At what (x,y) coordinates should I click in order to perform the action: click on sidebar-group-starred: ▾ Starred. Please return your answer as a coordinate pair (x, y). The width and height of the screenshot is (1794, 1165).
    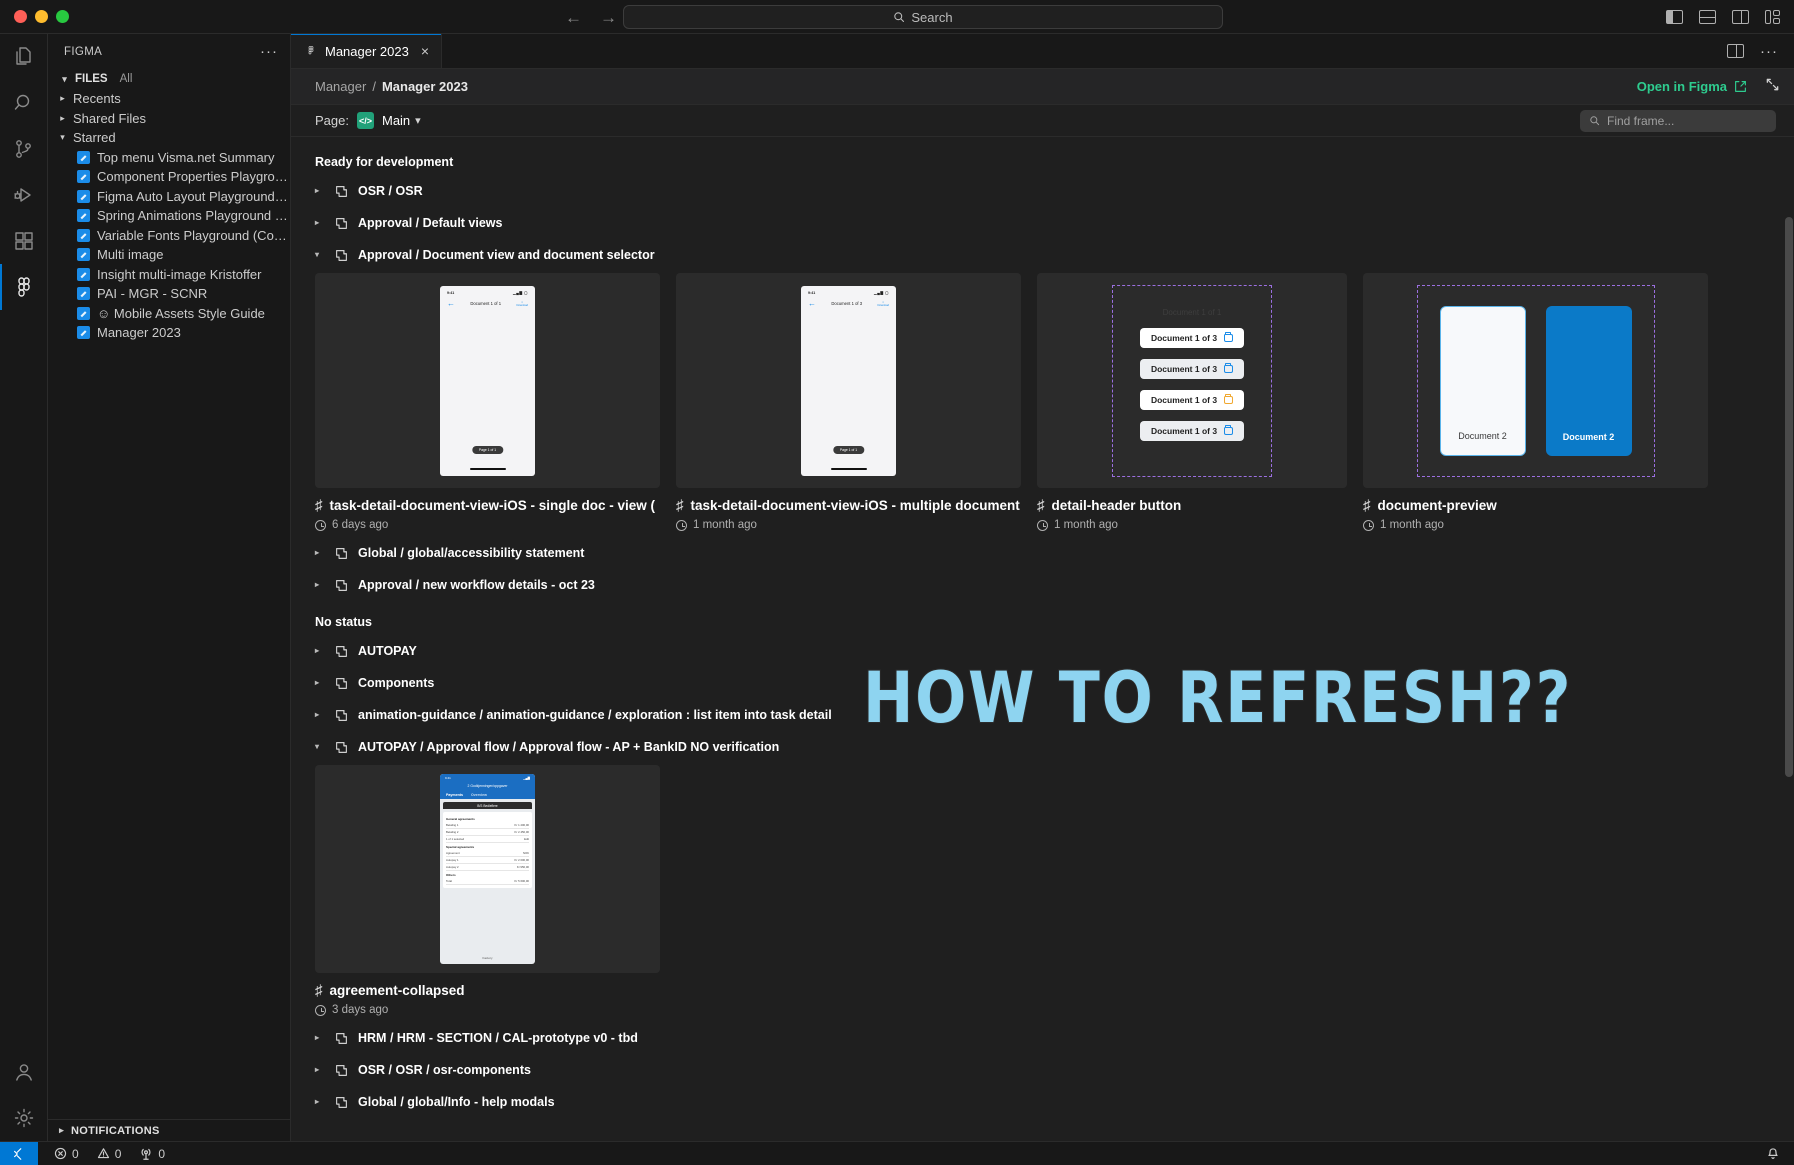
    Looking at the image, I should click on (169, 138).